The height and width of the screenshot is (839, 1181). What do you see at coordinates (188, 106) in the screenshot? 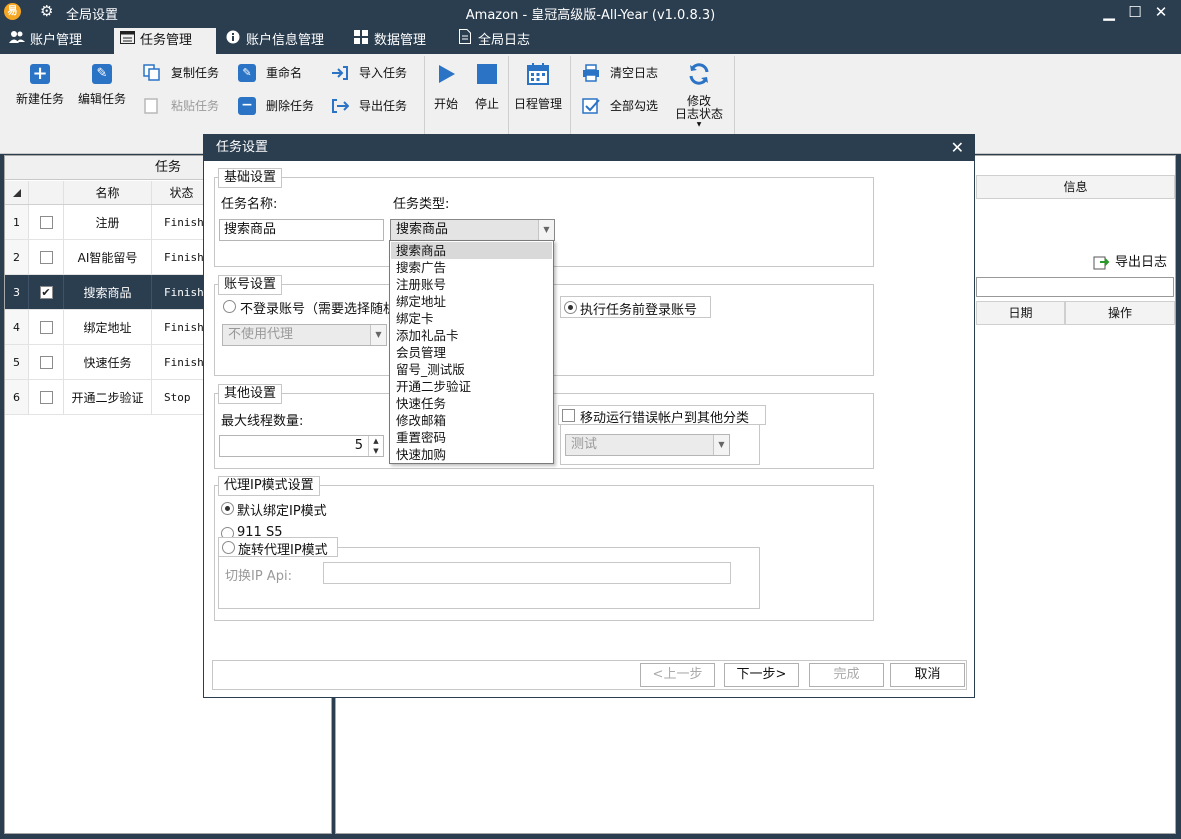
I see `paste-task-button: 粘贴任务` at bounding box center [188, 106].